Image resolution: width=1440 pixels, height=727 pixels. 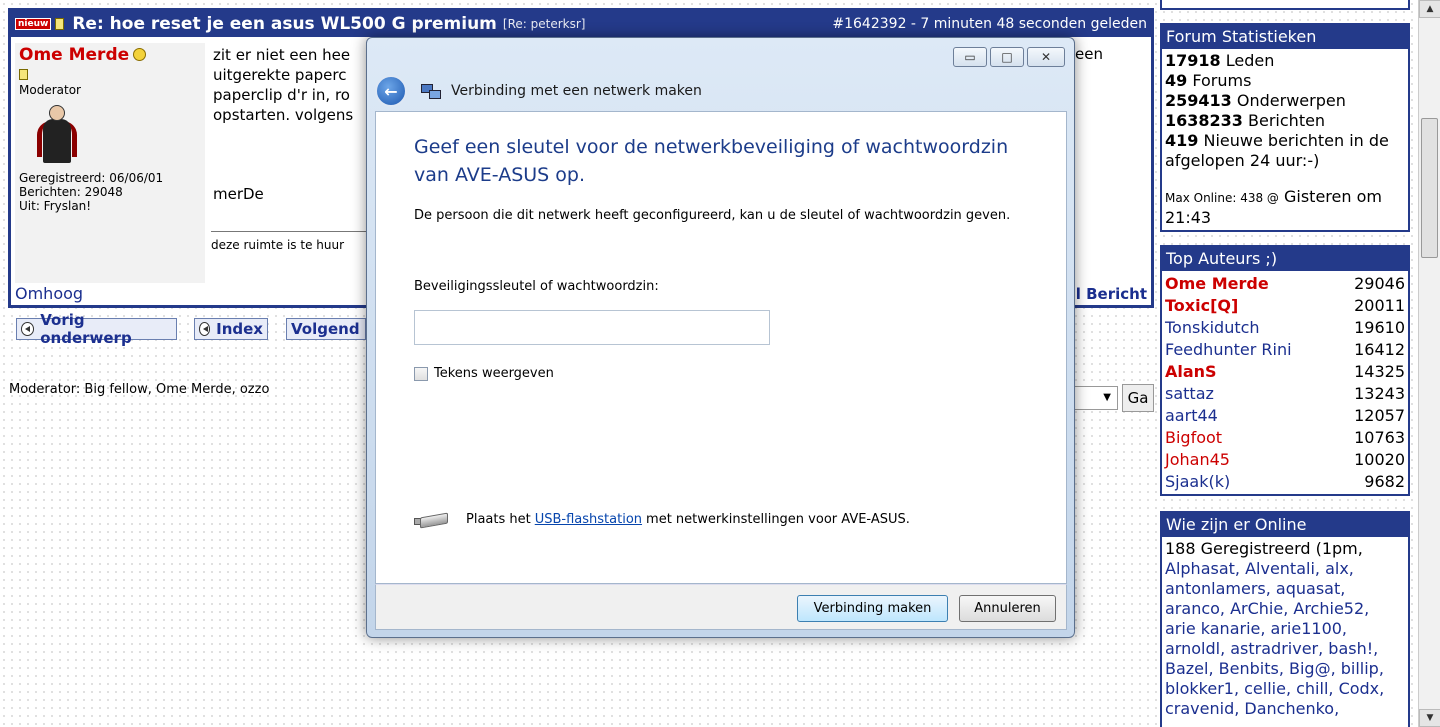 I want to click on next-topic-button: Volgend o, so click(x=326, y=329).